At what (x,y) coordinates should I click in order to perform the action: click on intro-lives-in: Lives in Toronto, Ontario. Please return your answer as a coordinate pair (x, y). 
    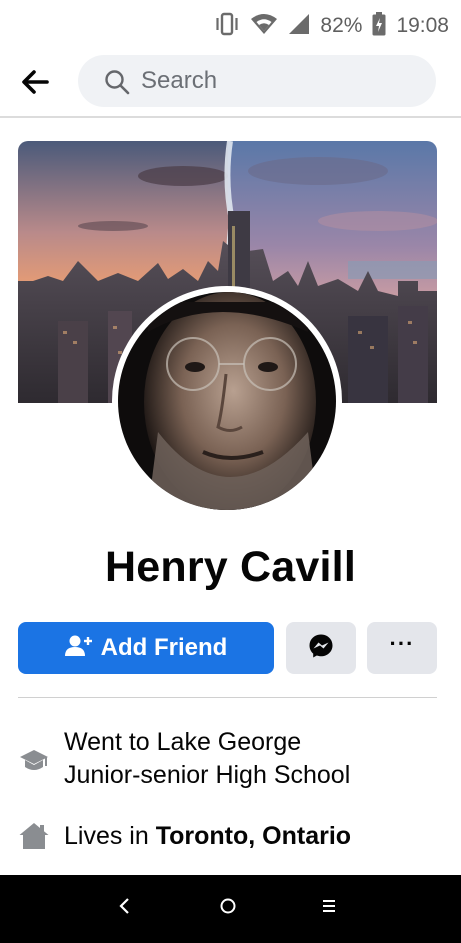
    Looking at the image, I should click on (184, 836).